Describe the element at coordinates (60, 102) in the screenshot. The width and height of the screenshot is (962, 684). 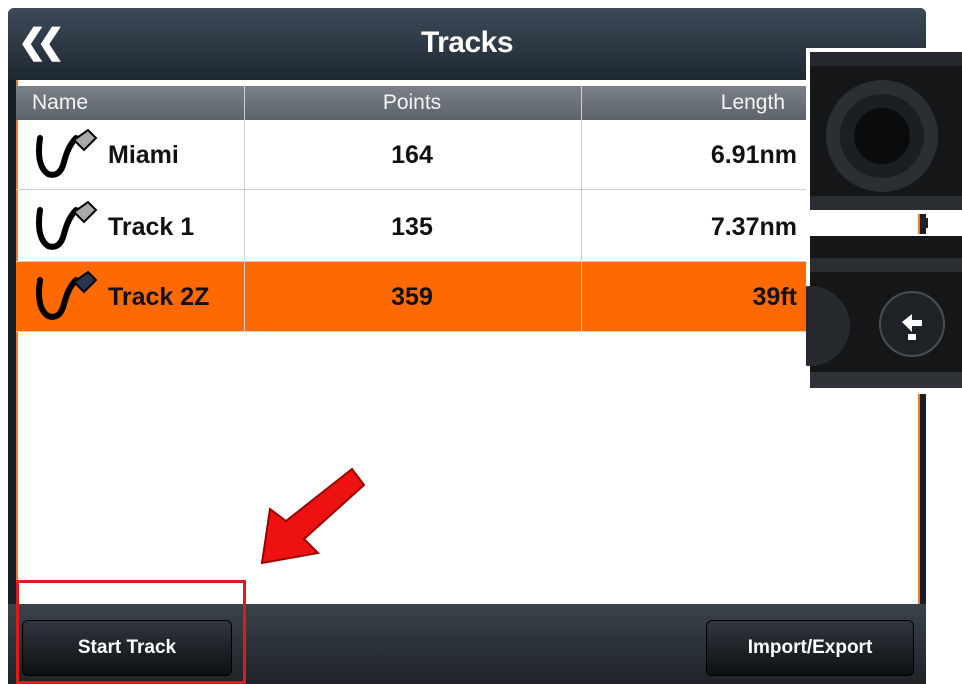
I see `column-header-name: Name` at that location.